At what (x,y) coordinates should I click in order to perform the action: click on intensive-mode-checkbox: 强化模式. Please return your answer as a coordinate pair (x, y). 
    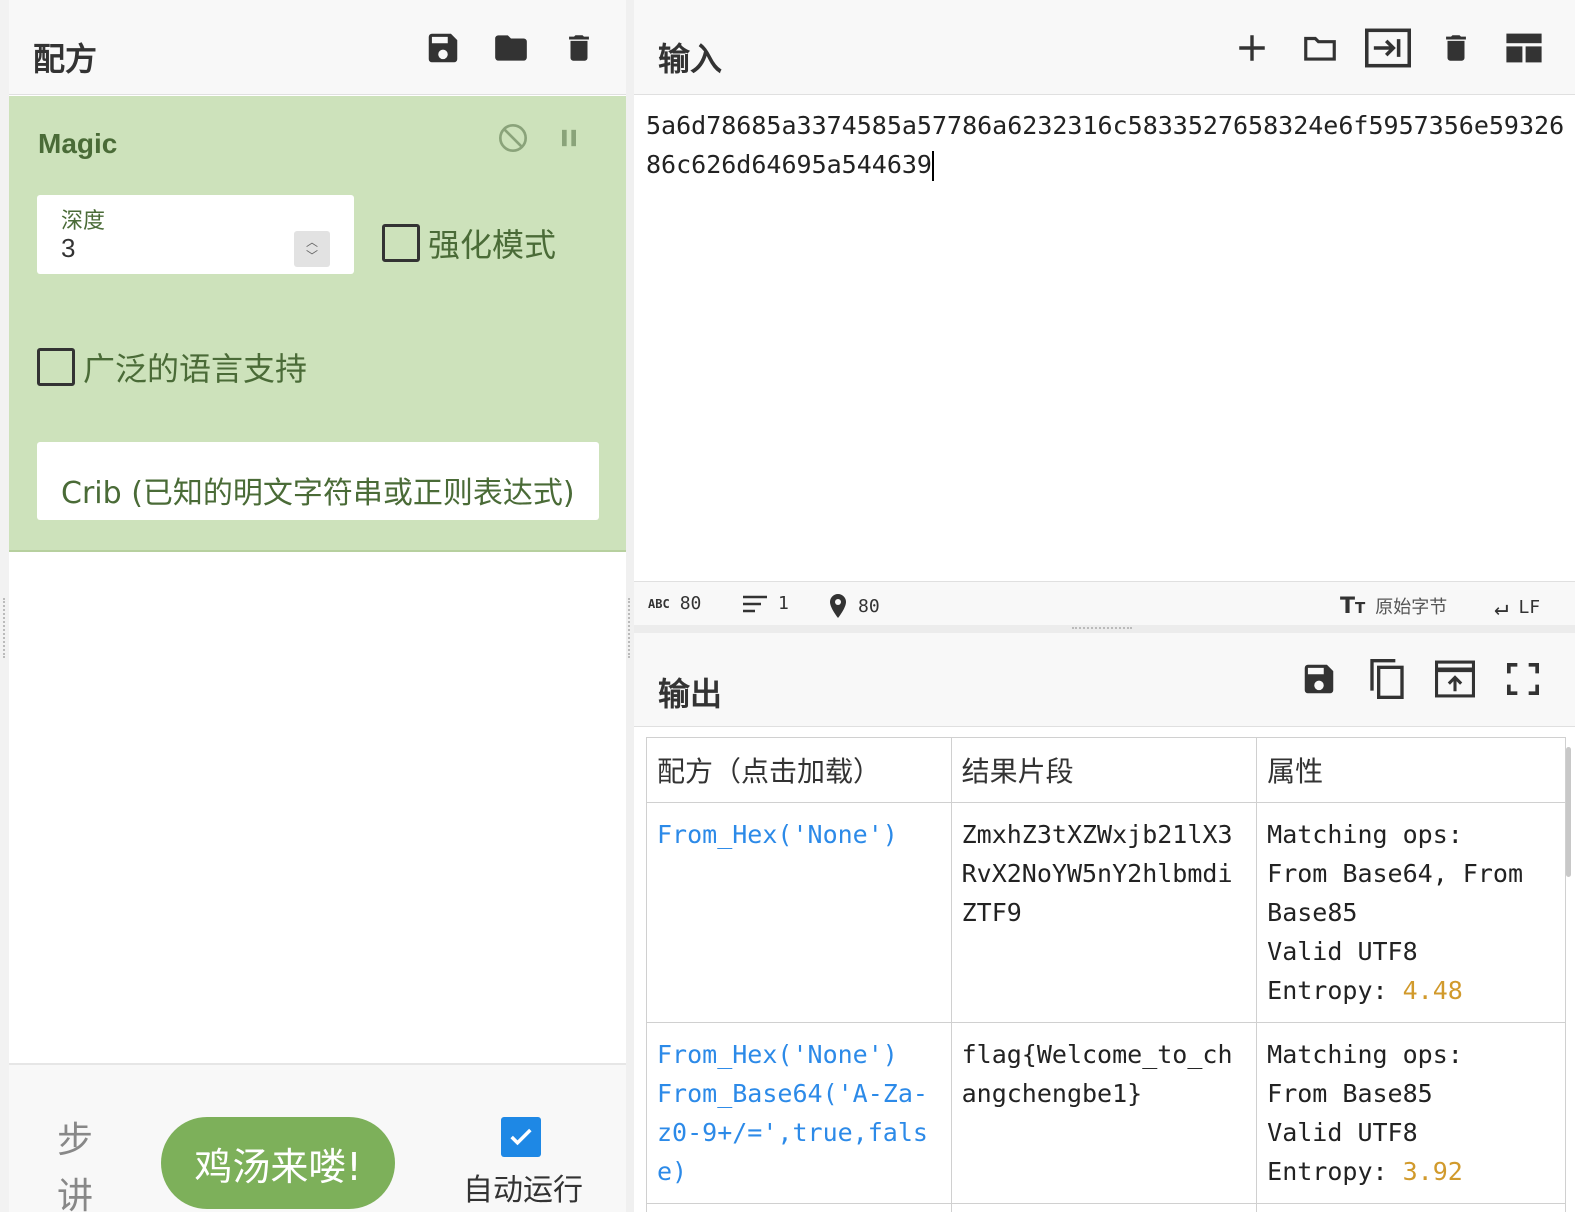
    Looking at the image, I should click on (469, 243).